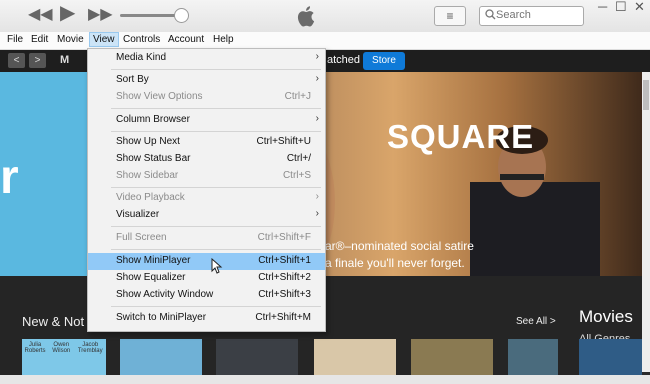 The width and height of the screenshot is (650, 384). I want to click on rewind-icon: ◀◀, so click(40, 15).